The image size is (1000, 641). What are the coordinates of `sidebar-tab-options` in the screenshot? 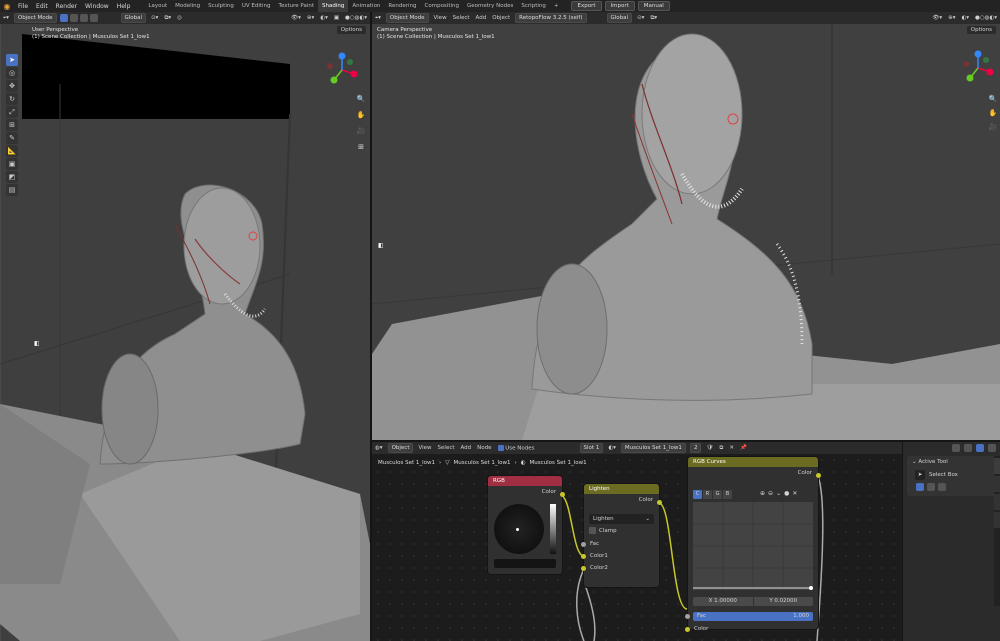 It's located at (997, 502).